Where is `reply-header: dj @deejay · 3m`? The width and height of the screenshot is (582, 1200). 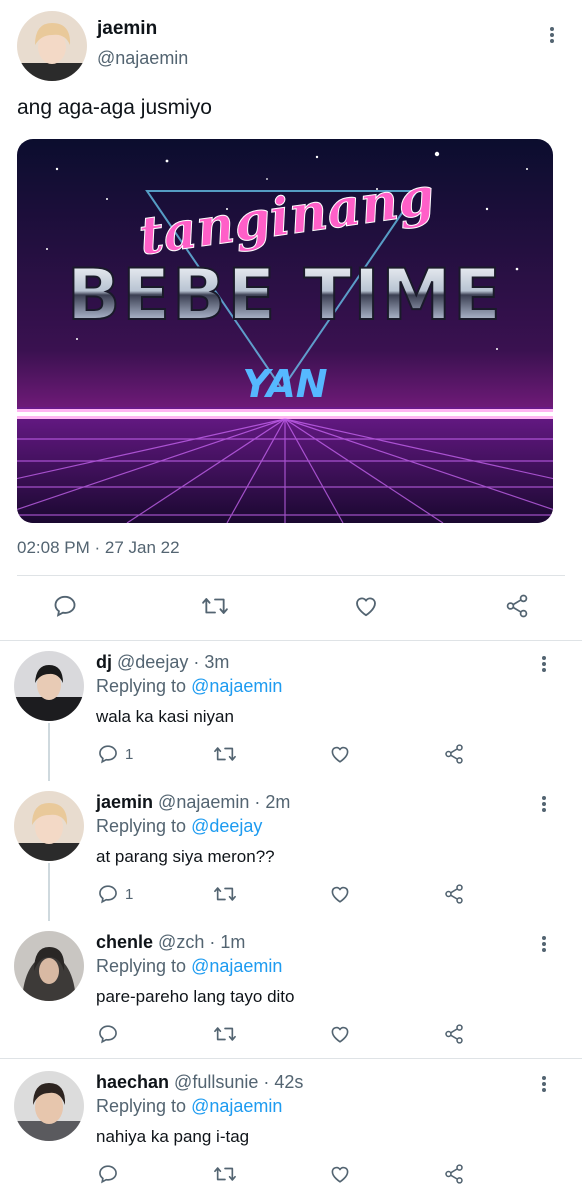 reply-header: dj @deejay · 3m is located at coordinates (162, 662).